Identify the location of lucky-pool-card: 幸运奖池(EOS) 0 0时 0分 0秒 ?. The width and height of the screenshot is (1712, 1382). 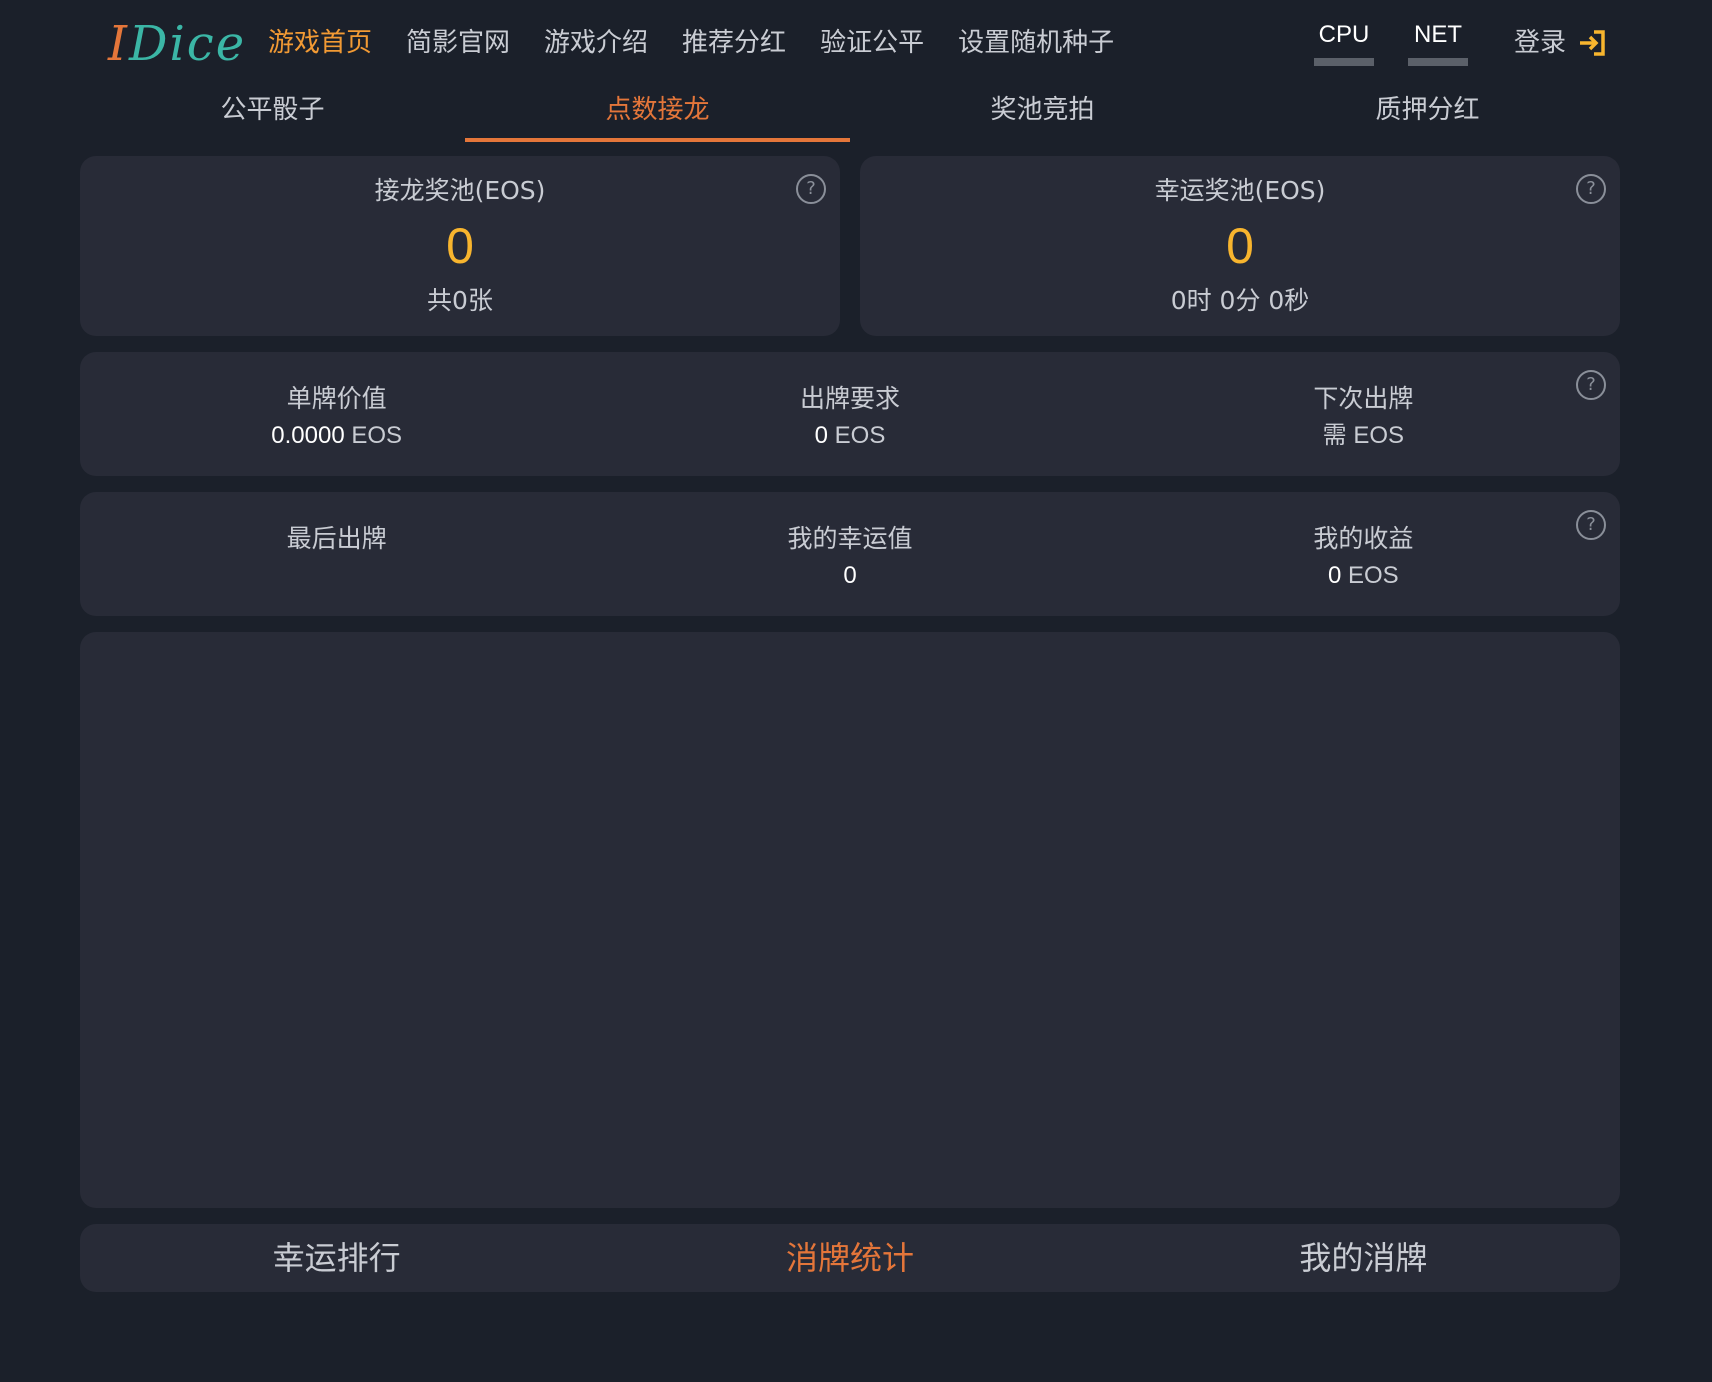
(1240, 246).